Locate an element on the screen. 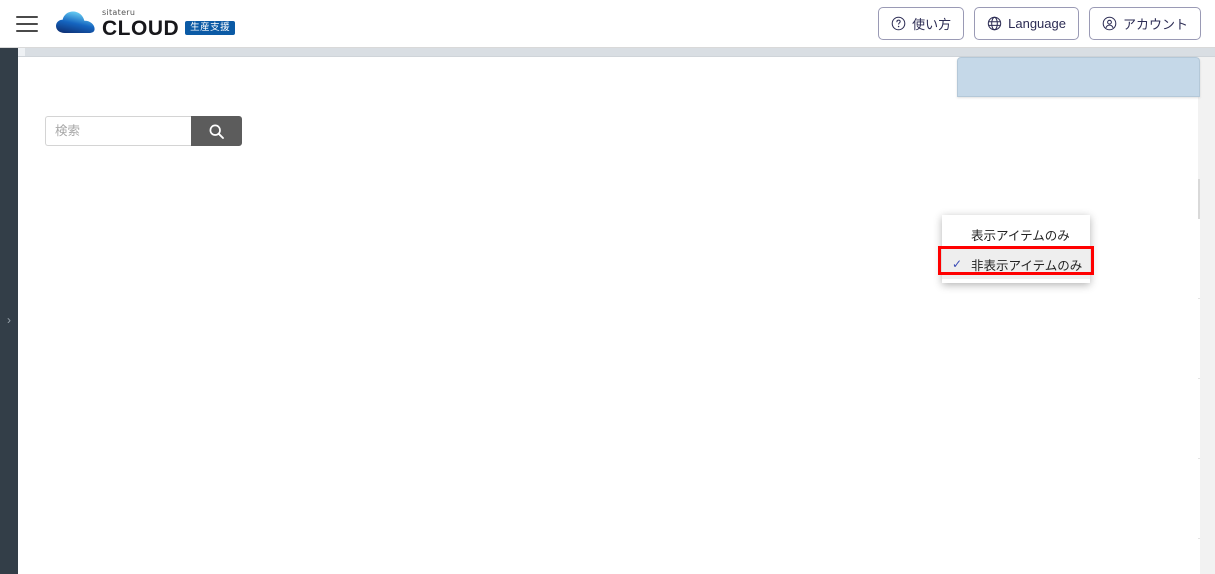 The height and width of the screenshot is (574, 1215). app-logo: sitateru CLOUD 生産支援 is located at coordinates (146, 23).